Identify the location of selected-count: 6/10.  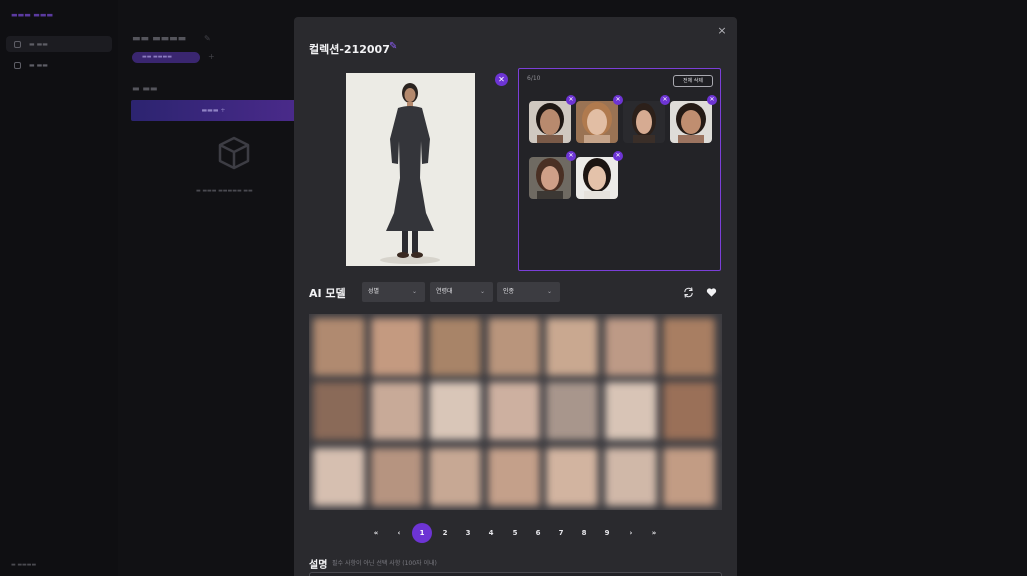
(534, 78).